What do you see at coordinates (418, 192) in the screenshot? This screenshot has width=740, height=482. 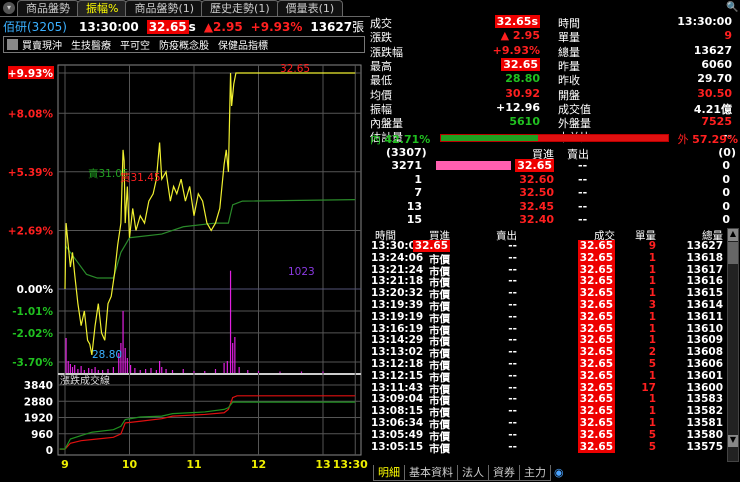 I see `bid-volume: 7` at bounding box center [418, 192].